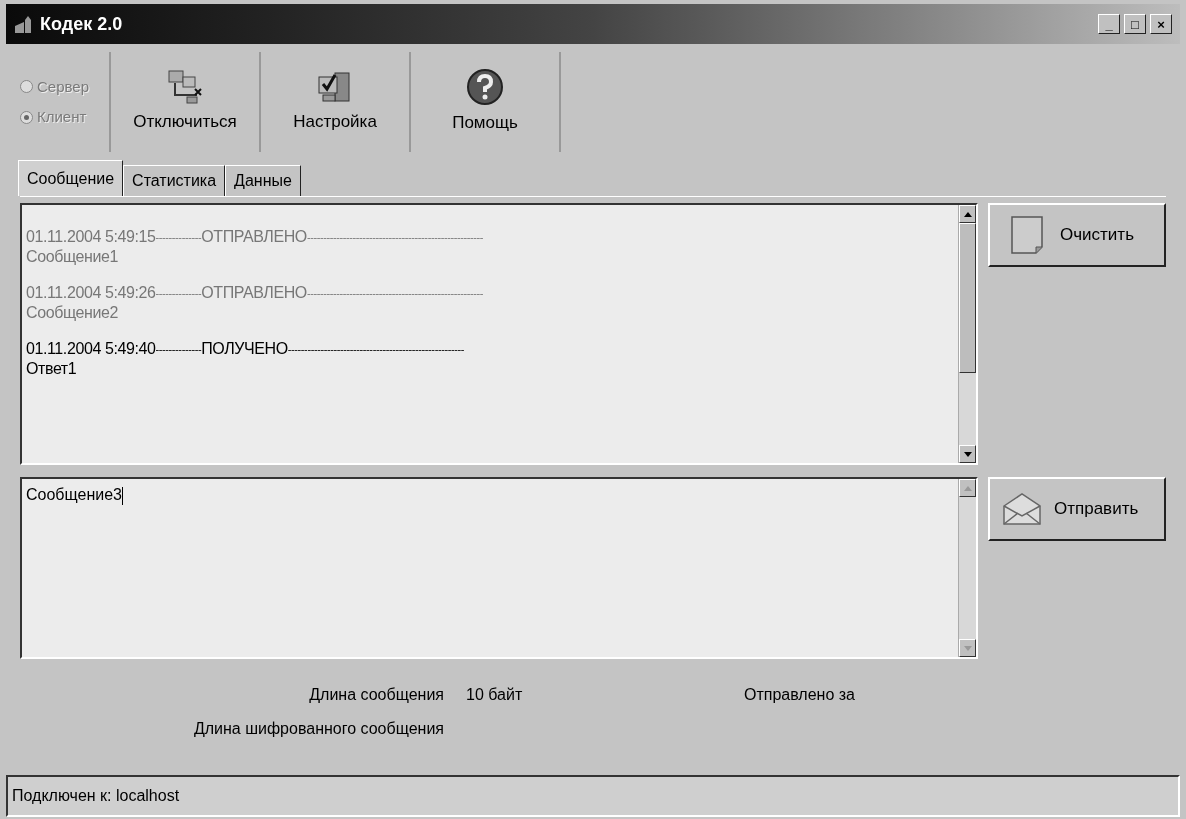 The width and height of the screenshot is (1186, 819). I want to click on minimize-button: _, so click(1109, 24).